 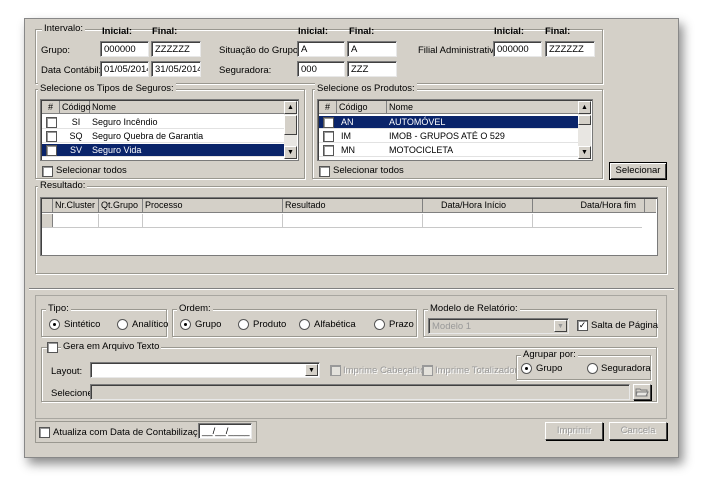 What do you see at coordinates (379, 324) in the screenshot?
I see `ordem-prazo-radio` at bounding box center [379, 324].